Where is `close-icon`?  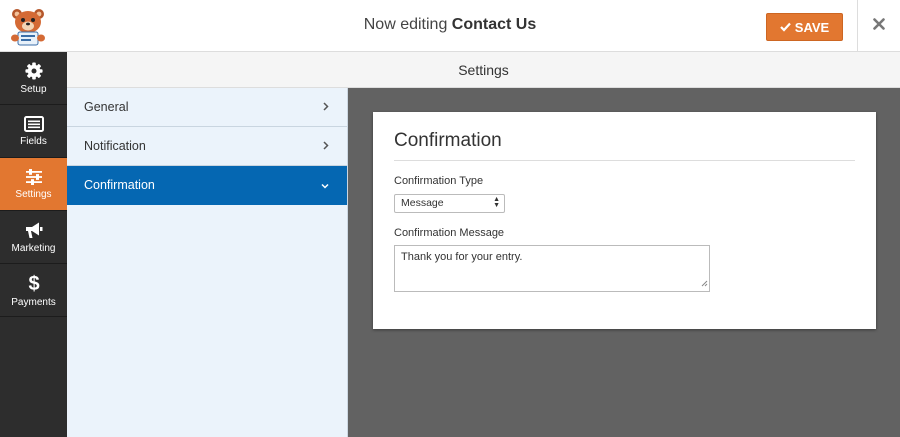 close-icon is located at coordinates (879, 26).